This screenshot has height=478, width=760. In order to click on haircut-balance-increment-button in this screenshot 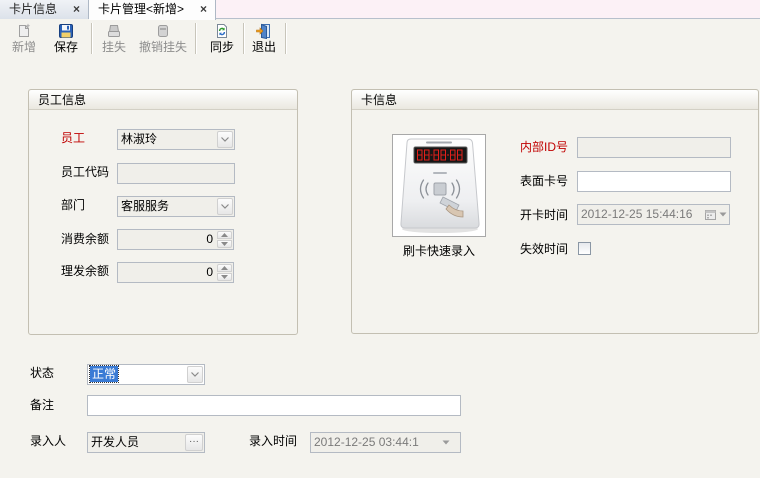, I will do `click(224, 268)`.